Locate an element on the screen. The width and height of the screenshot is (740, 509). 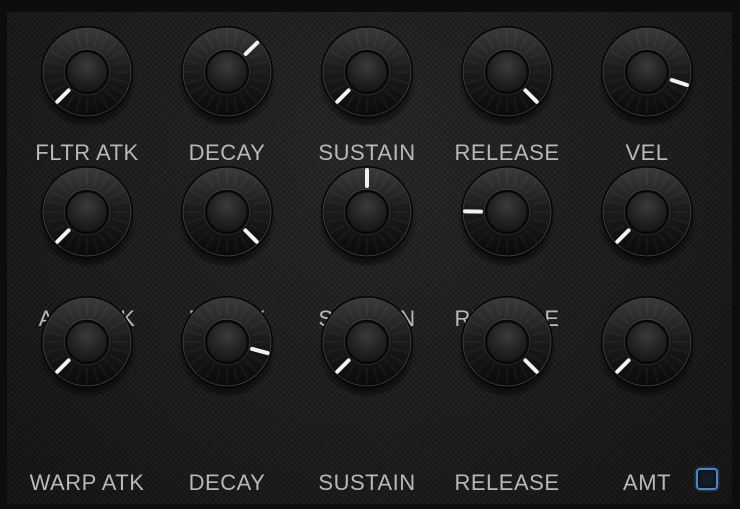
knob-release-row1 is located at coordinates (507, 74).